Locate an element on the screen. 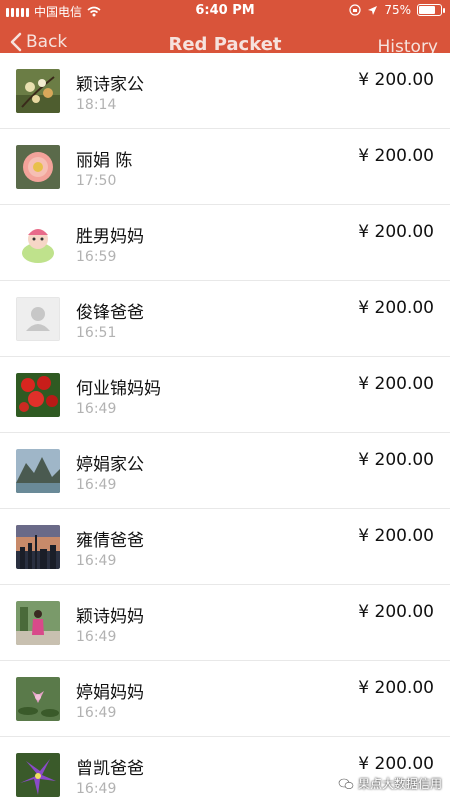  flower-branch-avatar is located at coordinates (38, 91).